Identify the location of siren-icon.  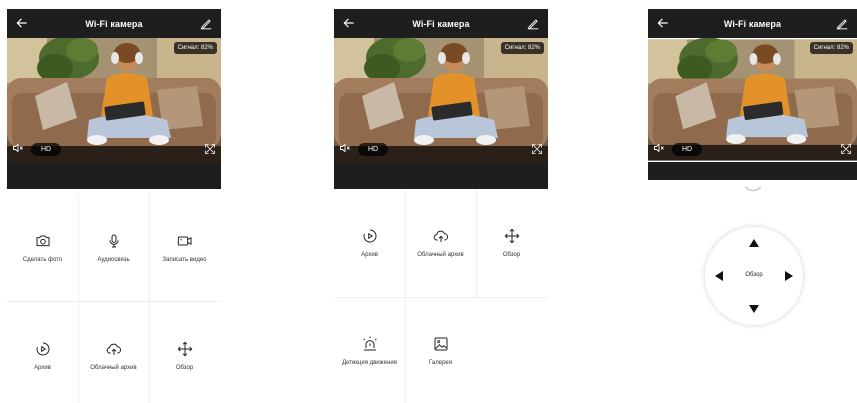
(370, 344).